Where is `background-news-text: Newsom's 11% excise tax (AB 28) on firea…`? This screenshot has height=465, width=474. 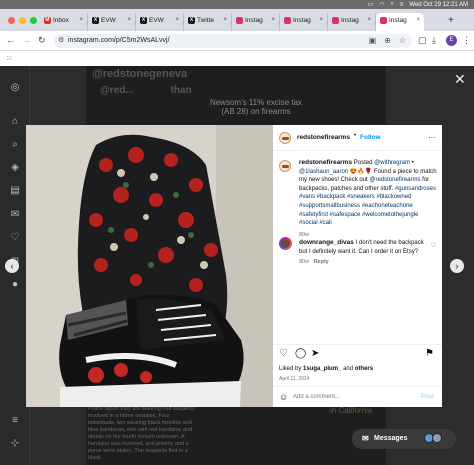
background-news-text: Newsom's 11% excise tax (AB 28) on firea… is located at coordinates (256, 107).